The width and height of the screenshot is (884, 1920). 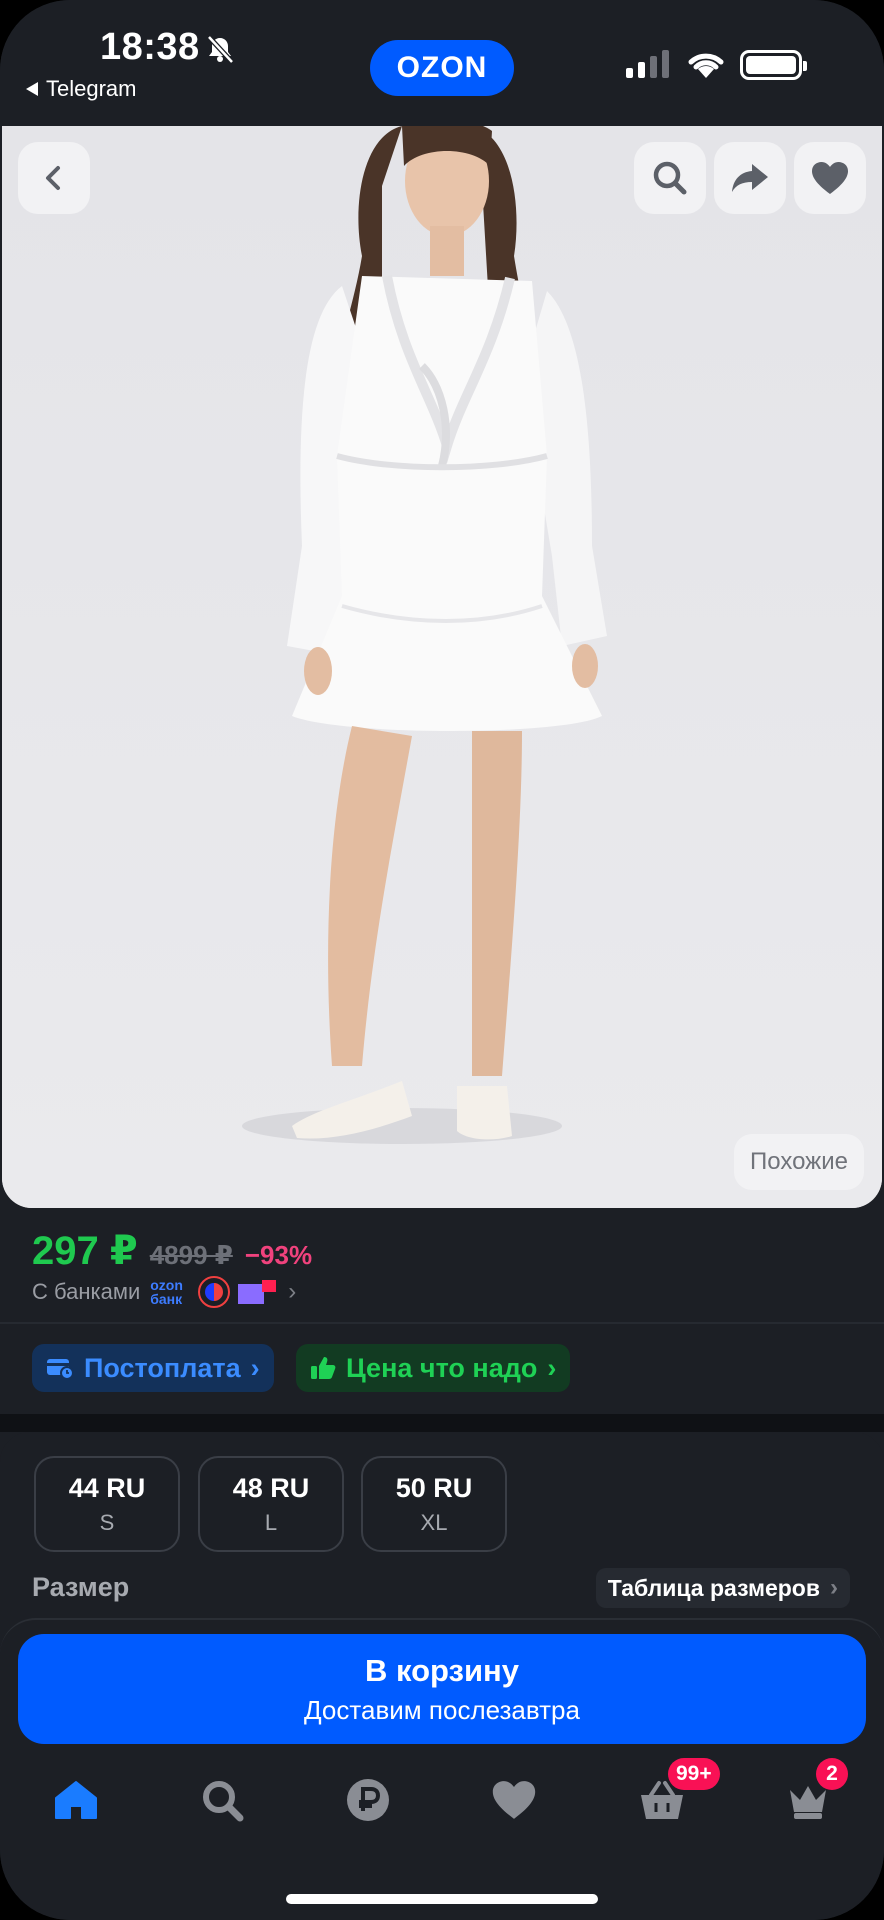 What do you see at coordinates (107, 1522) in the screenshot?
I see `size-letter: S` at bounding box center [107, 1522].